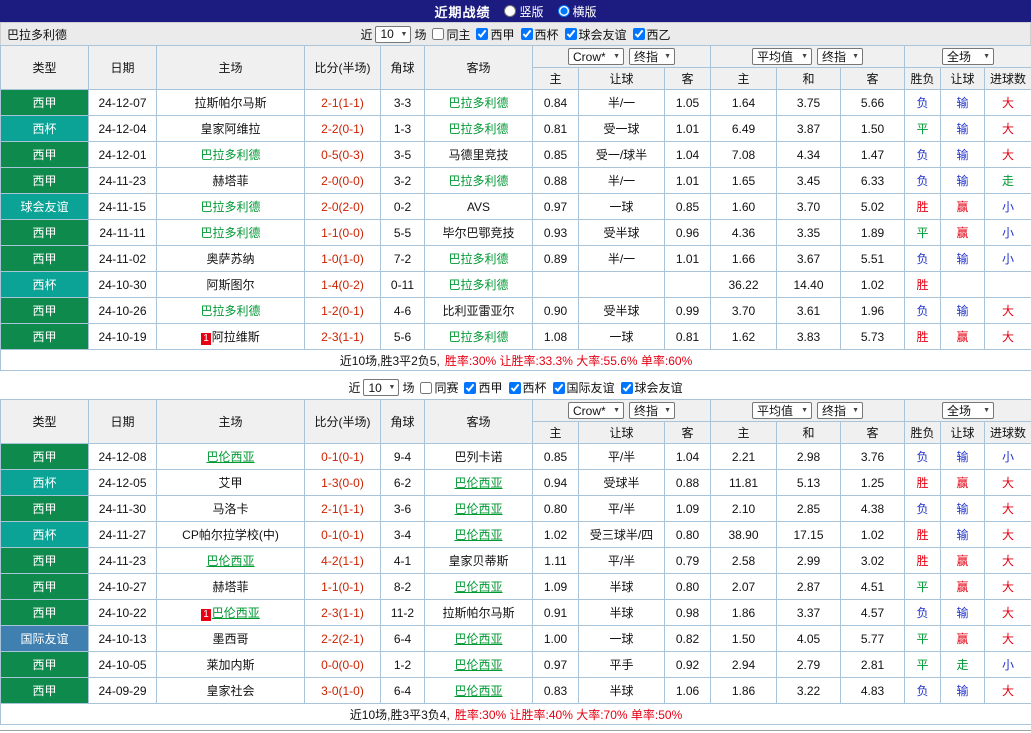 This screenshot has height=733, width=1031. Describe the element at coordinates (230, 691) in the screenshot. I see `home-team-name: 皇家社会` at that location.